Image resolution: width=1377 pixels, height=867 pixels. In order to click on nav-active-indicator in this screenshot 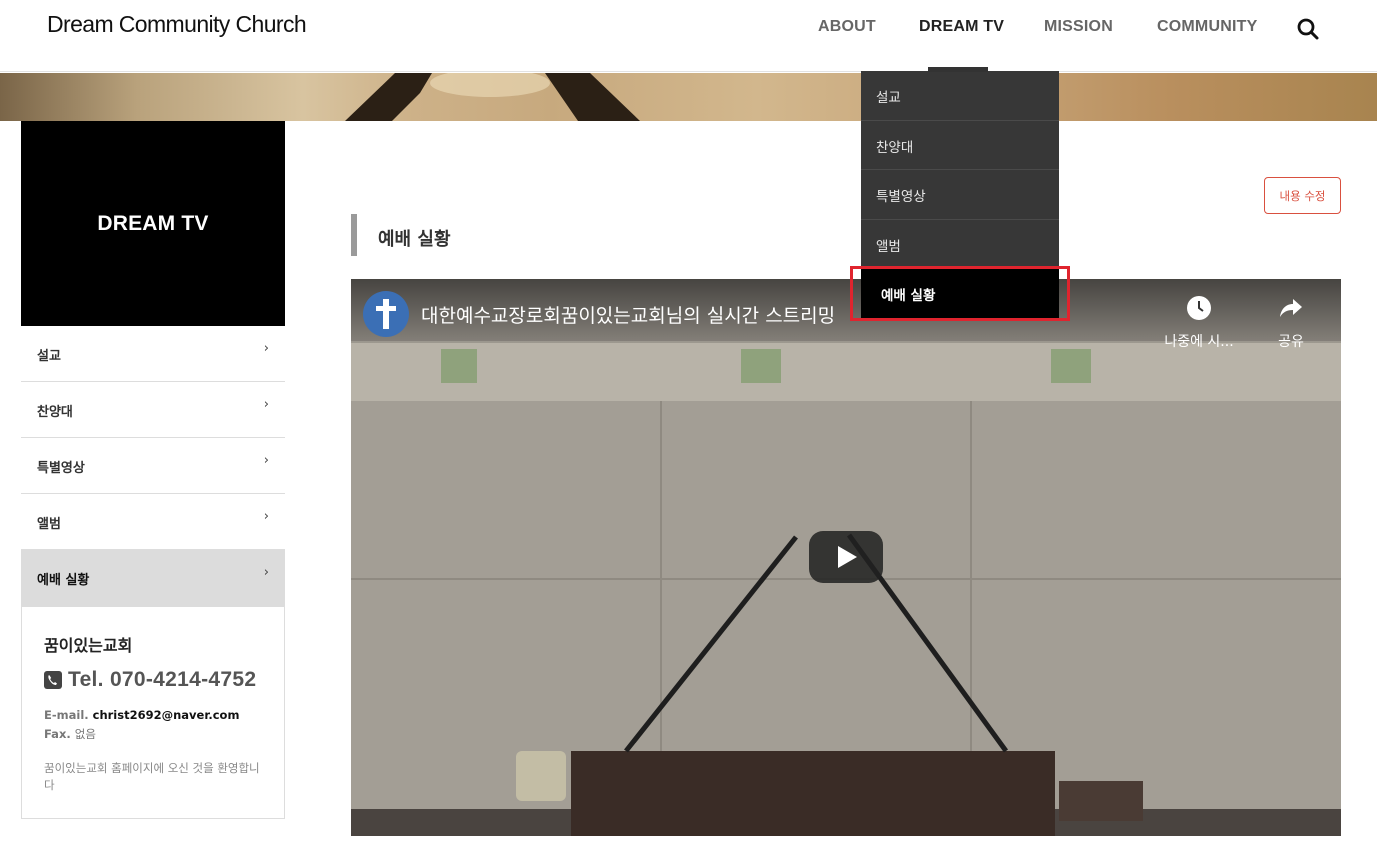, I will do `click(958, 69)`.